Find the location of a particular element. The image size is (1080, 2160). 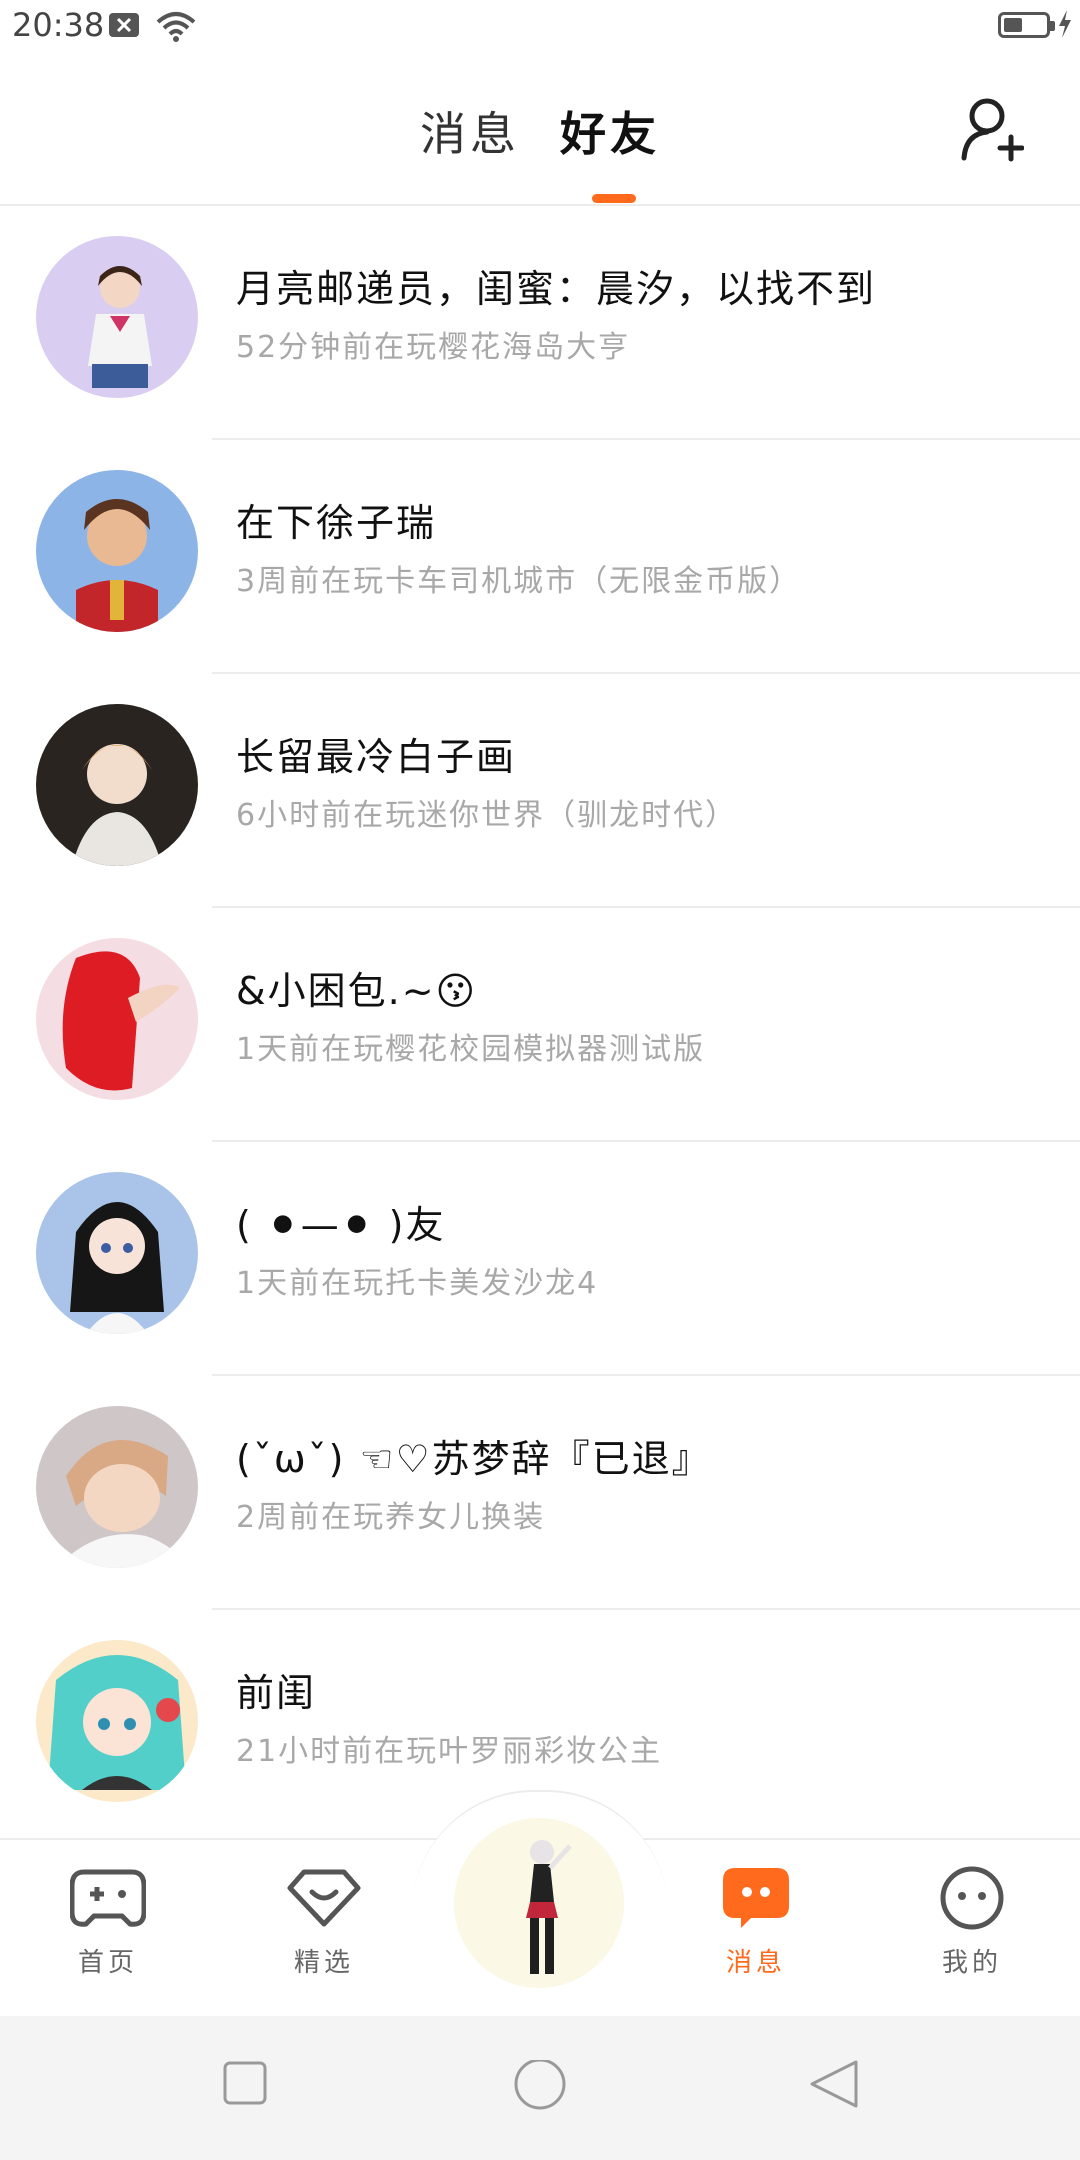

nav-me-label: 我的 is located at coordinates (971, 1963).